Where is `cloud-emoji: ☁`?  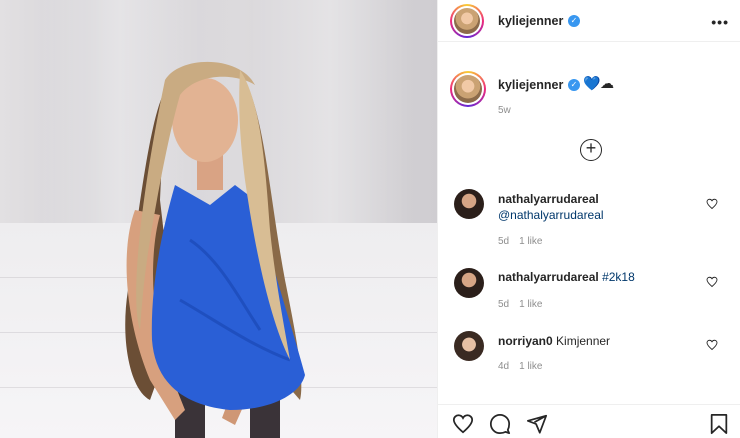
cloud-emoji: ☁ is located at coordinates (607, 83).